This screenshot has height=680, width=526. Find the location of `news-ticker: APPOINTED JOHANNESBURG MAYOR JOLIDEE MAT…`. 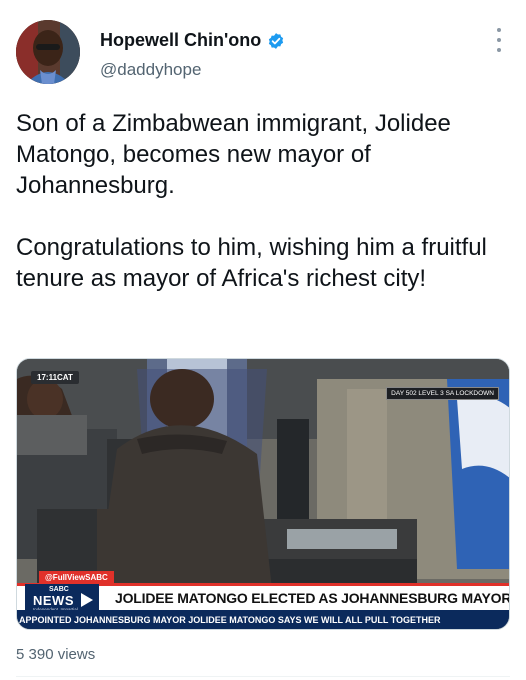

news-ticker: APPOINTED JOHANNESBURG MAYOR JOLIDEE MAT… is located at coordinates (263, 619).